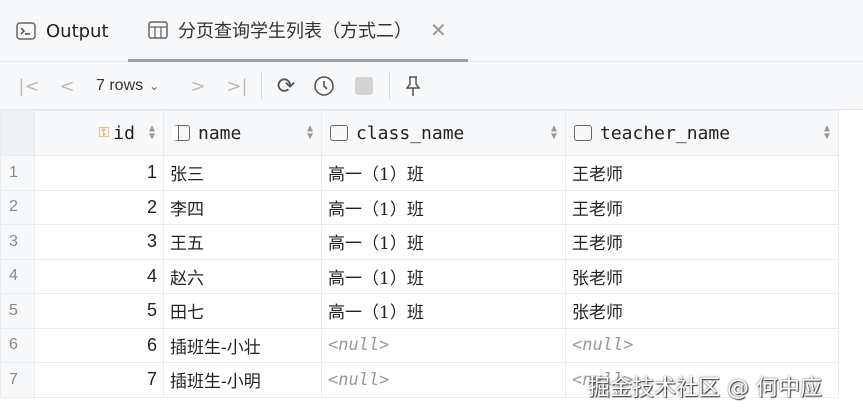 The height and width of the screenshot is (418, 863). I want to click on table-row: 6 6 插班生-小壮 <null> <null>, so click(419, 345).